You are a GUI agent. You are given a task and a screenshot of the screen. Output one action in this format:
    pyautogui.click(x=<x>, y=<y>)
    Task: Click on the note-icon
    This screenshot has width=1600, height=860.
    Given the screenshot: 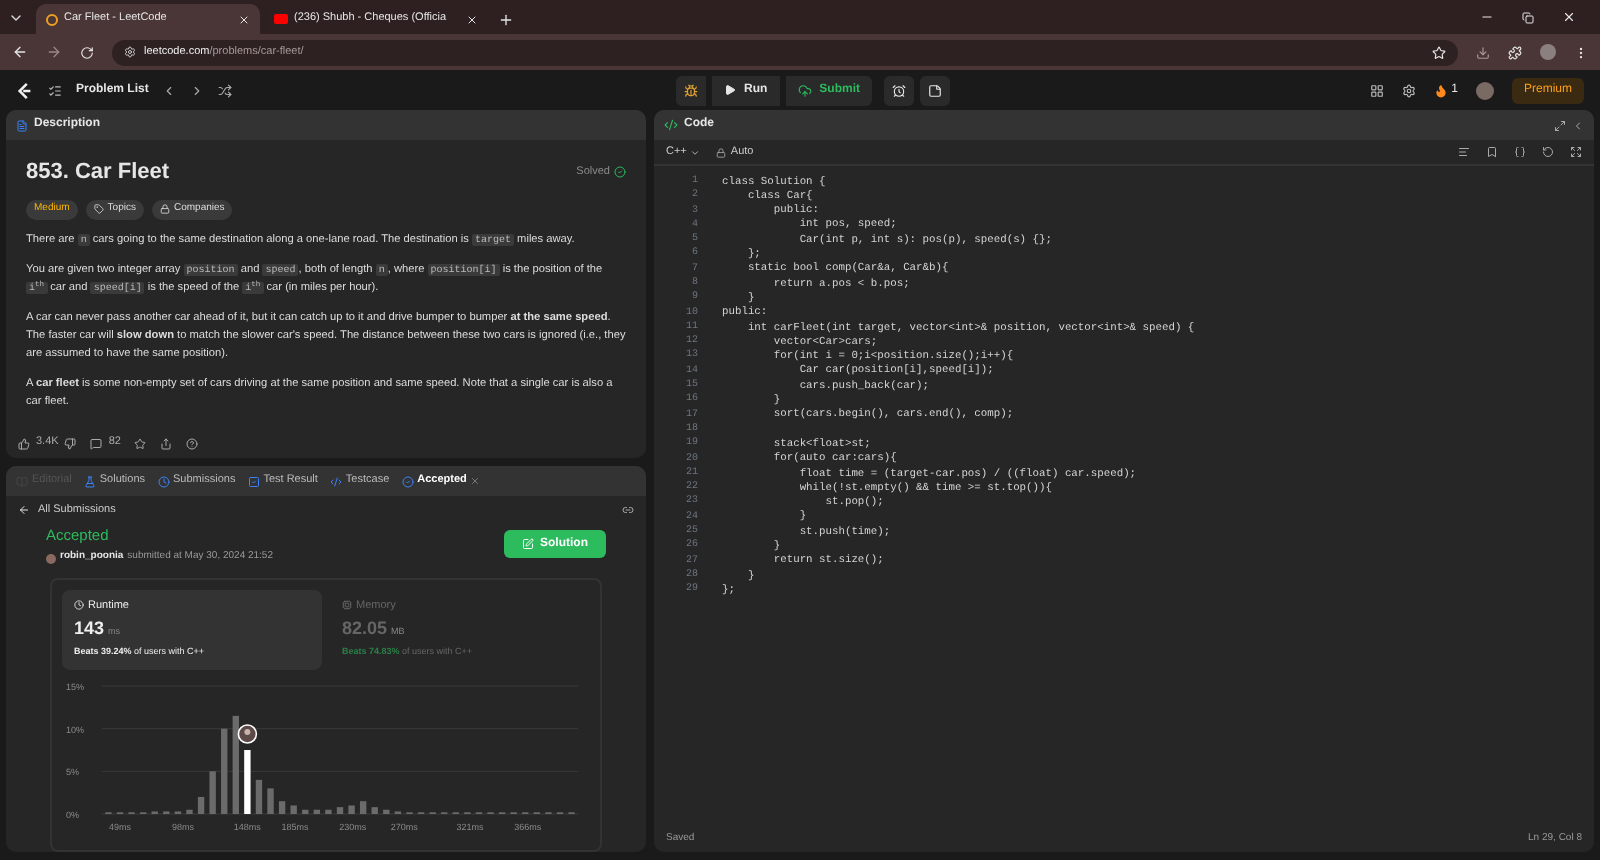 What is the action you would take?
    pyautogui.click(x=935, y=90)
    